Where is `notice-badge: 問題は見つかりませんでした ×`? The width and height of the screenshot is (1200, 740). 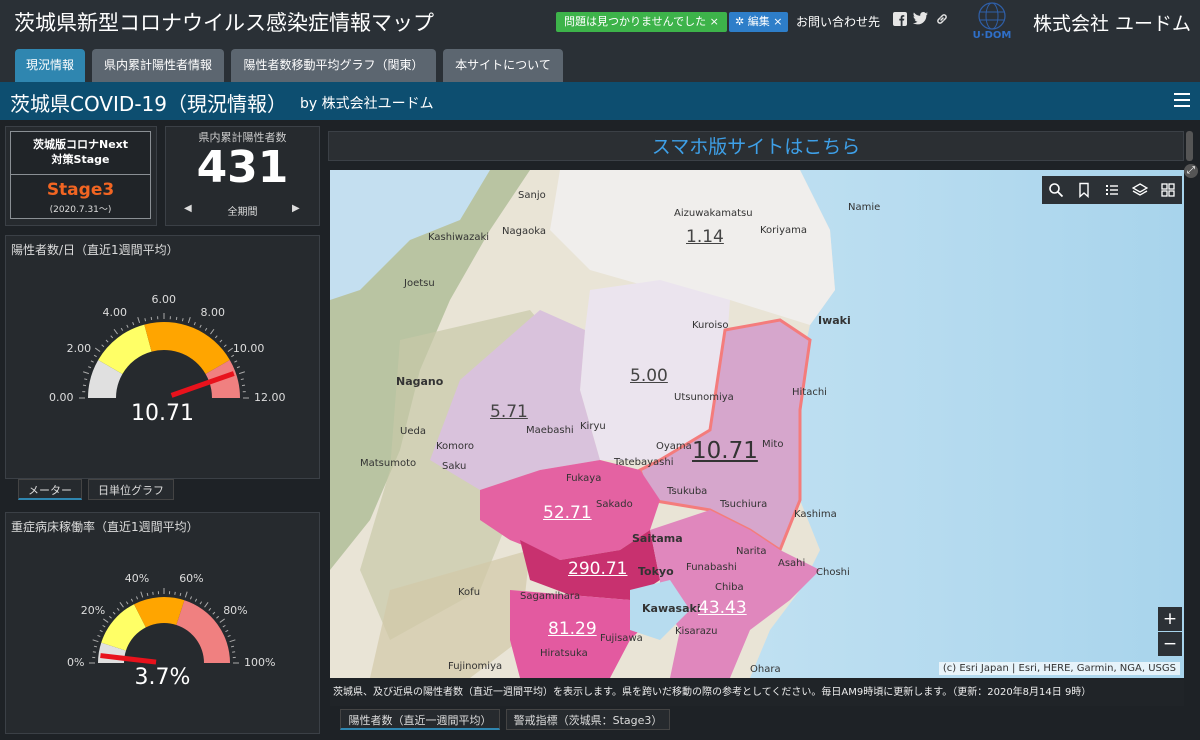 notice-badge: 問題は見つかりませんでした × is located at coordinates (641, 22).